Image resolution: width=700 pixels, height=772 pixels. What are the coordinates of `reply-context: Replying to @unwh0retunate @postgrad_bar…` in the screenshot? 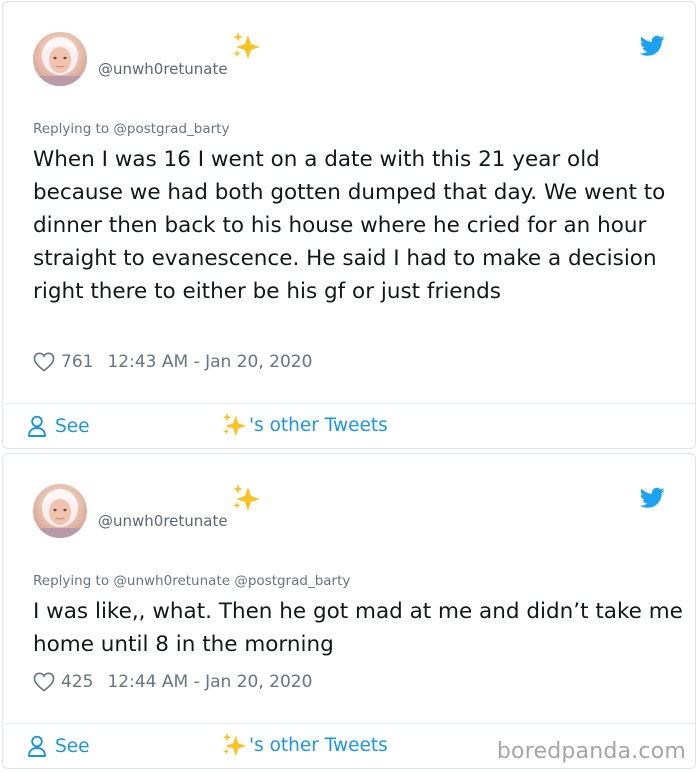 It's located at (191, 581).